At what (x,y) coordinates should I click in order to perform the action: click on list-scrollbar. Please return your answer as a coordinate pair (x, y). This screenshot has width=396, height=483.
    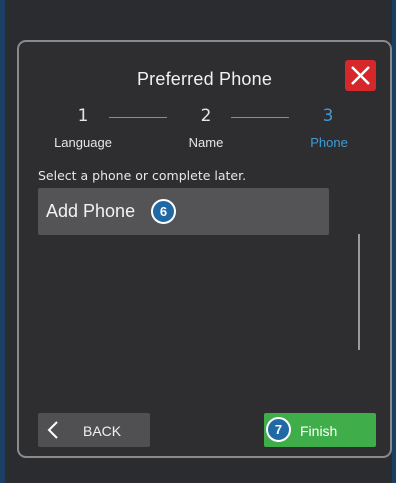
    Looking at the image, I should click on (359, 292).